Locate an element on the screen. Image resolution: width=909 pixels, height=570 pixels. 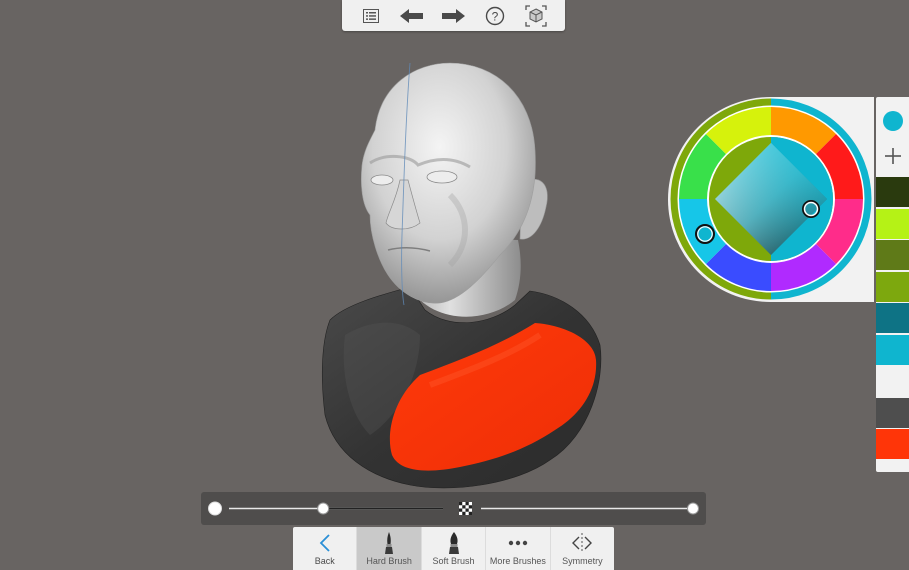
redo-arrow-icon is located at coordinates (454, 15).